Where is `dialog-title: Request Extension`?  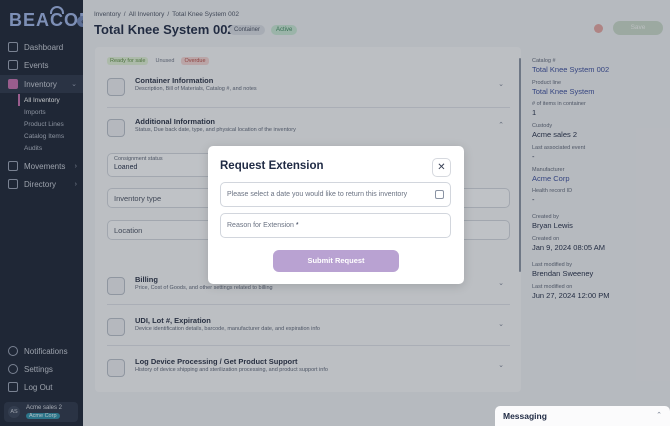
dialog-title: Request Extension is located at coordinates (272, 166).